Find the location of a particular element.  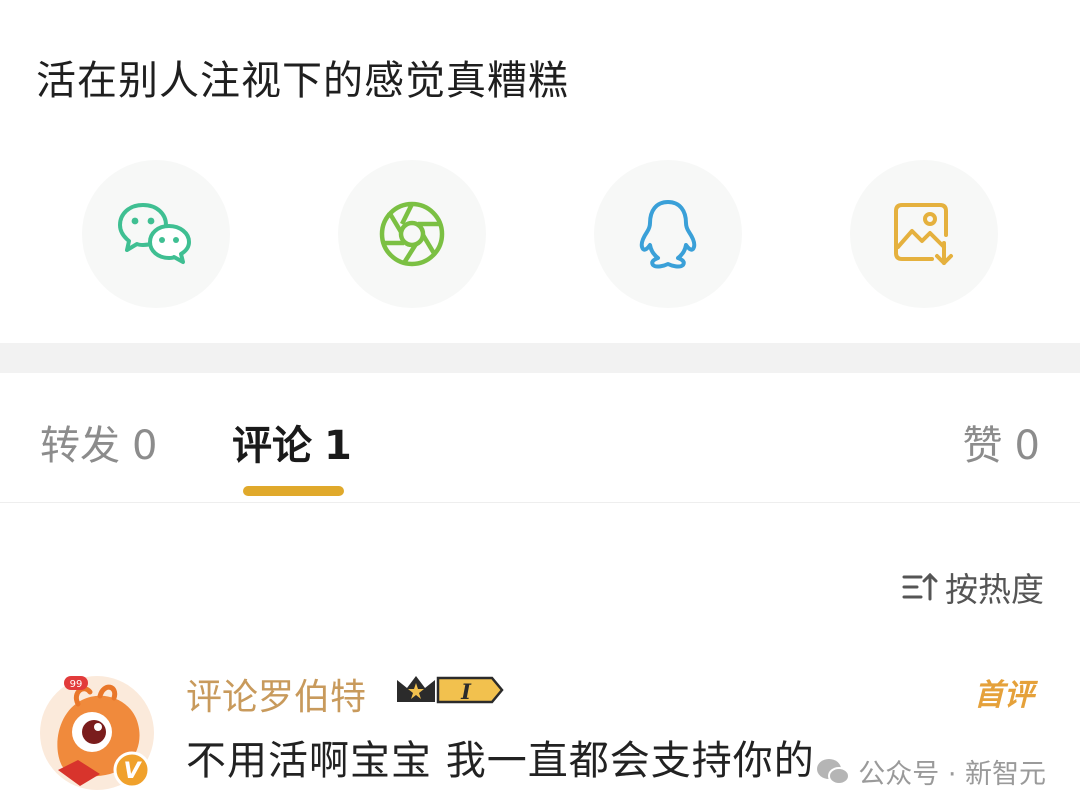

share-qq-button is located at coordinates (668, 234).